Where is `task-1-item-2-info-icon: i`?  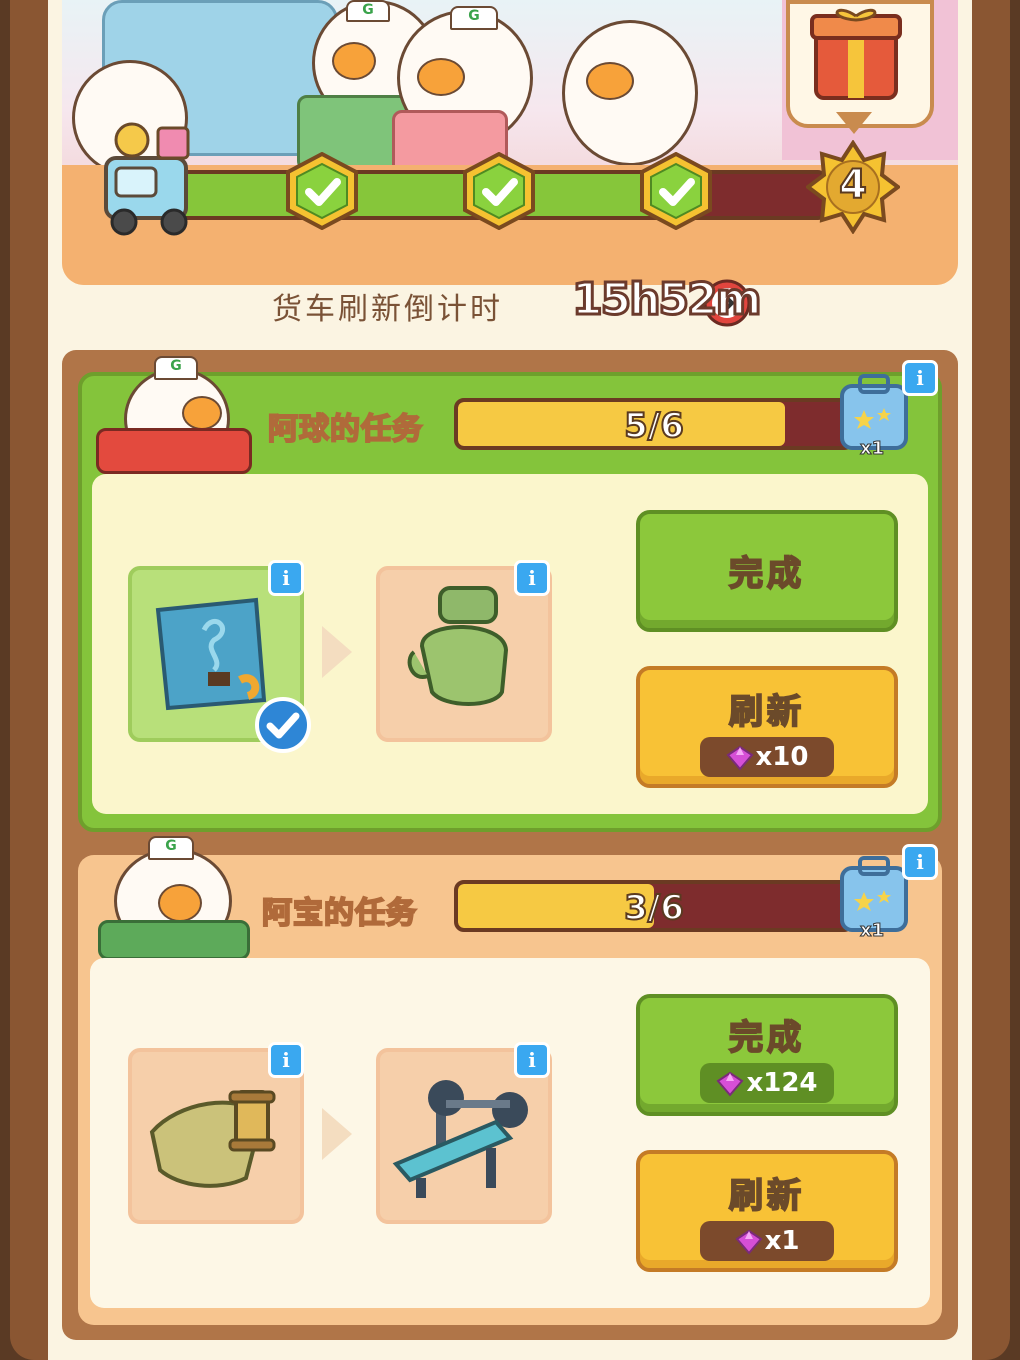
task-1-item-2-info-icon: i is located at coordinates (532, 578).